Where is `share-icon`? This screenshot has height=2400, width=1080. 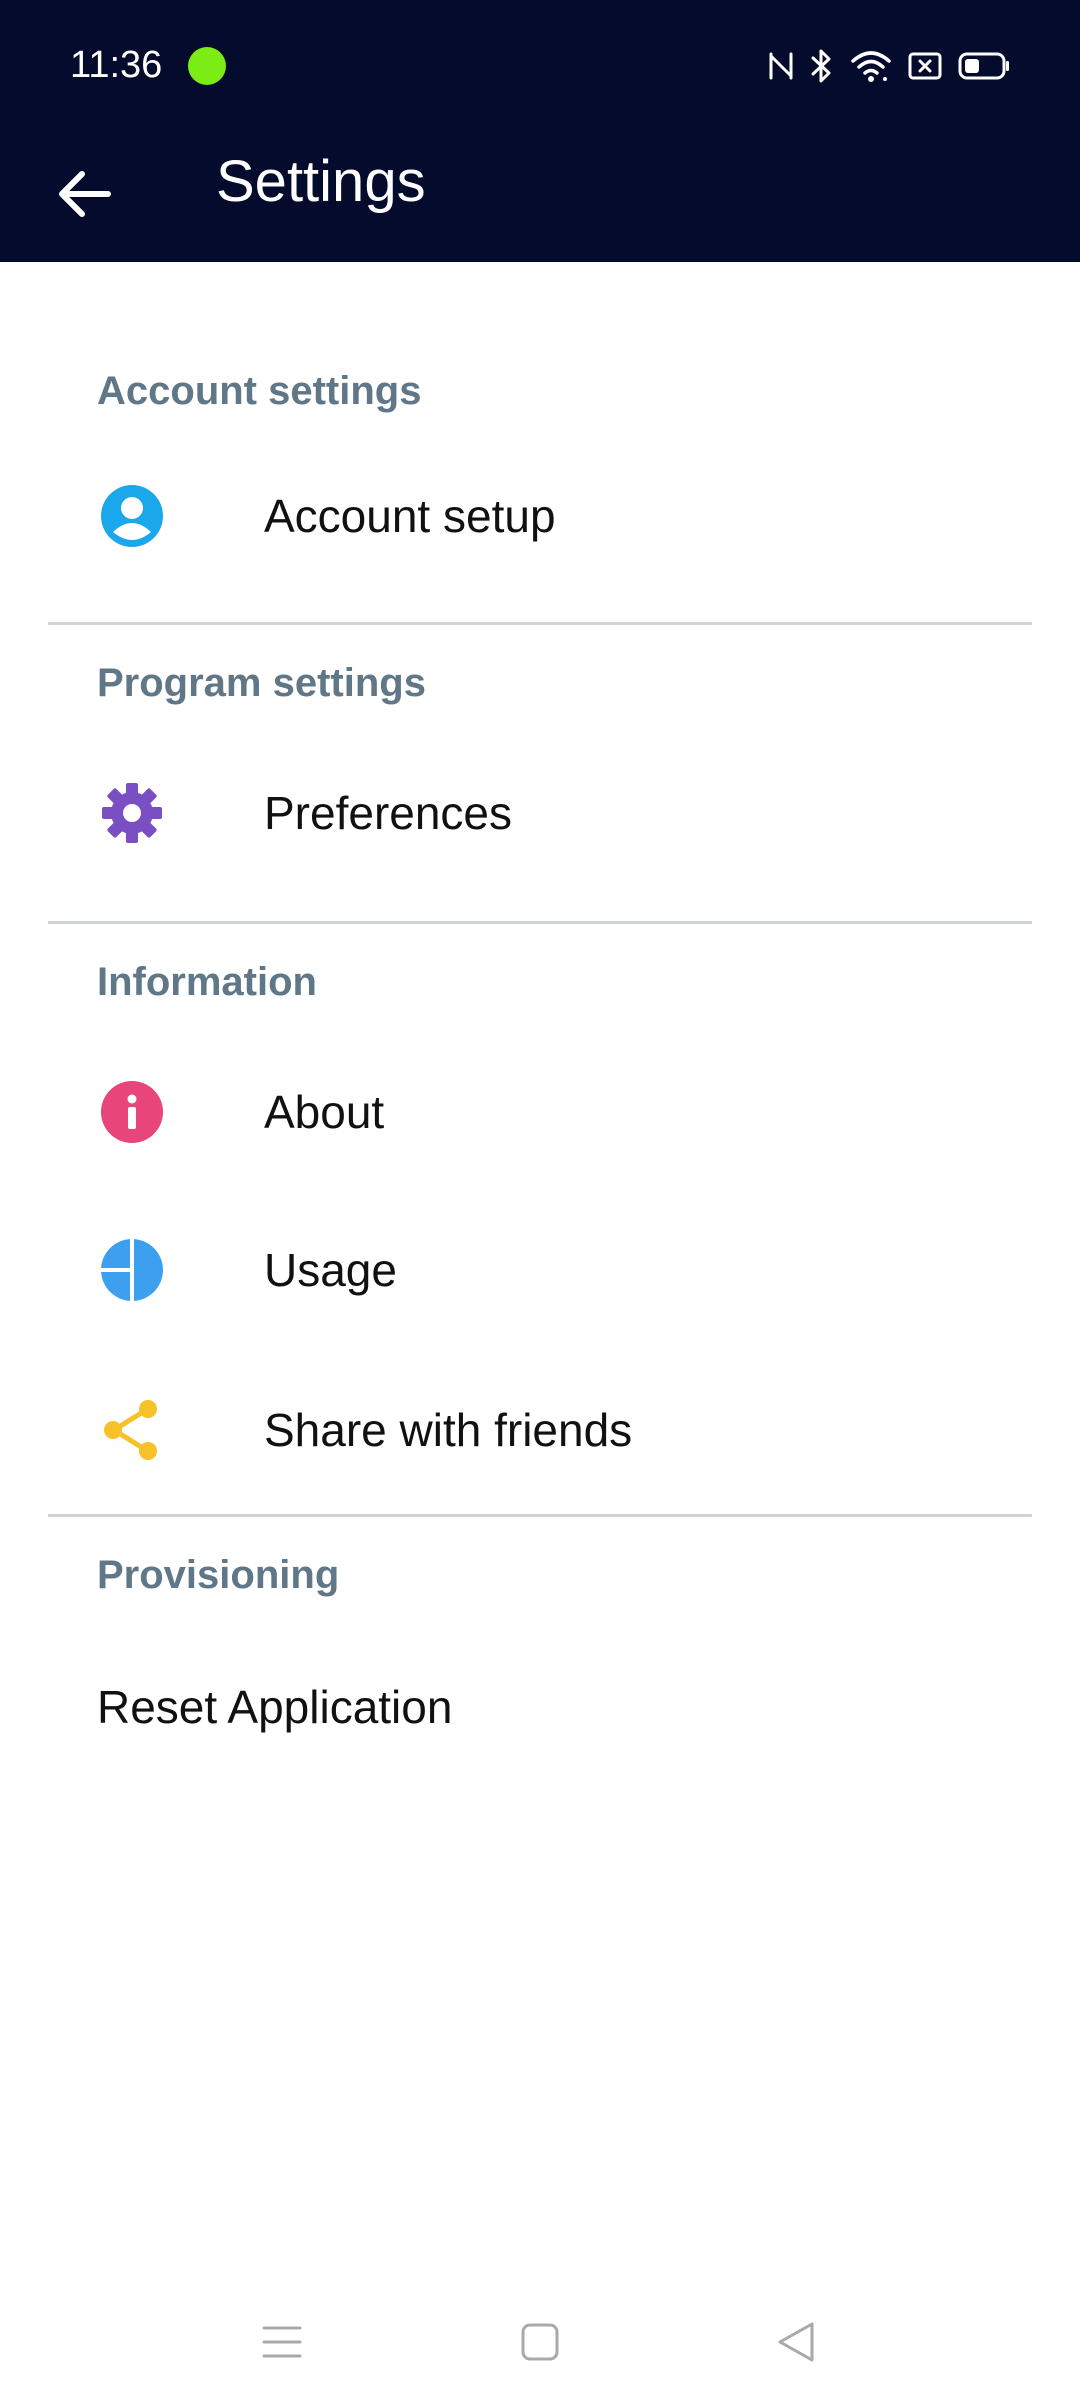
share-icon is located at coordinates (132, 1430).